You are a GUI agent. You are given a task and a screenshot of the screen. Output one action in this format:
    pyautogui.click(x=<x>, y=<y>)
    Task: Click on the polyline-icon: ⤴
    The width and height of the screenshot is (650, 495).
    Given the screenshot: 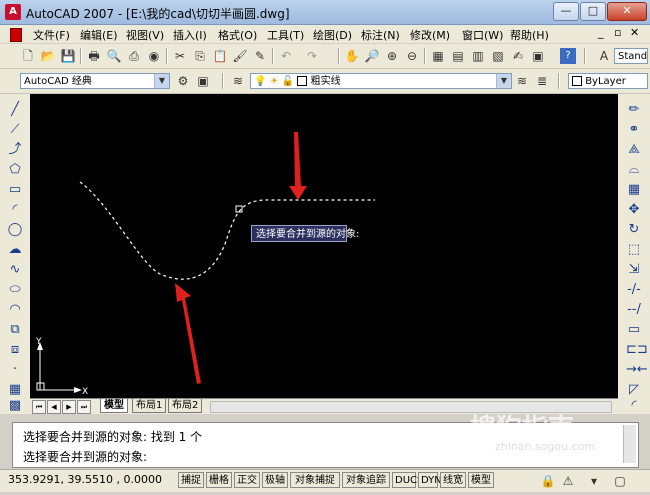 What is the action you would take?
    pyautogui.click(x=15, y=150)
    